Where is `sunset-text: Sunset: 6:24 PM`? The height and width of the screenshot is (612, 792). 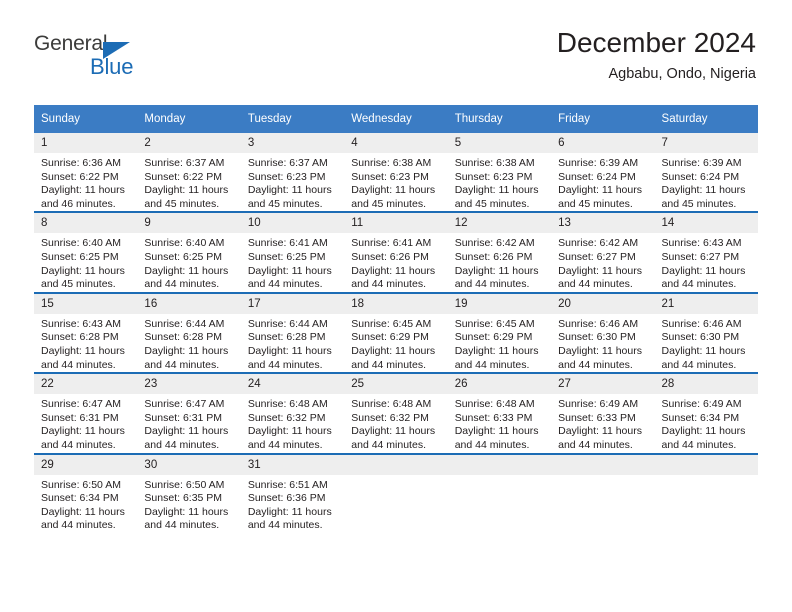 sunset-text: Sunset: 6:24 PM is located at coordinates (700, 176).